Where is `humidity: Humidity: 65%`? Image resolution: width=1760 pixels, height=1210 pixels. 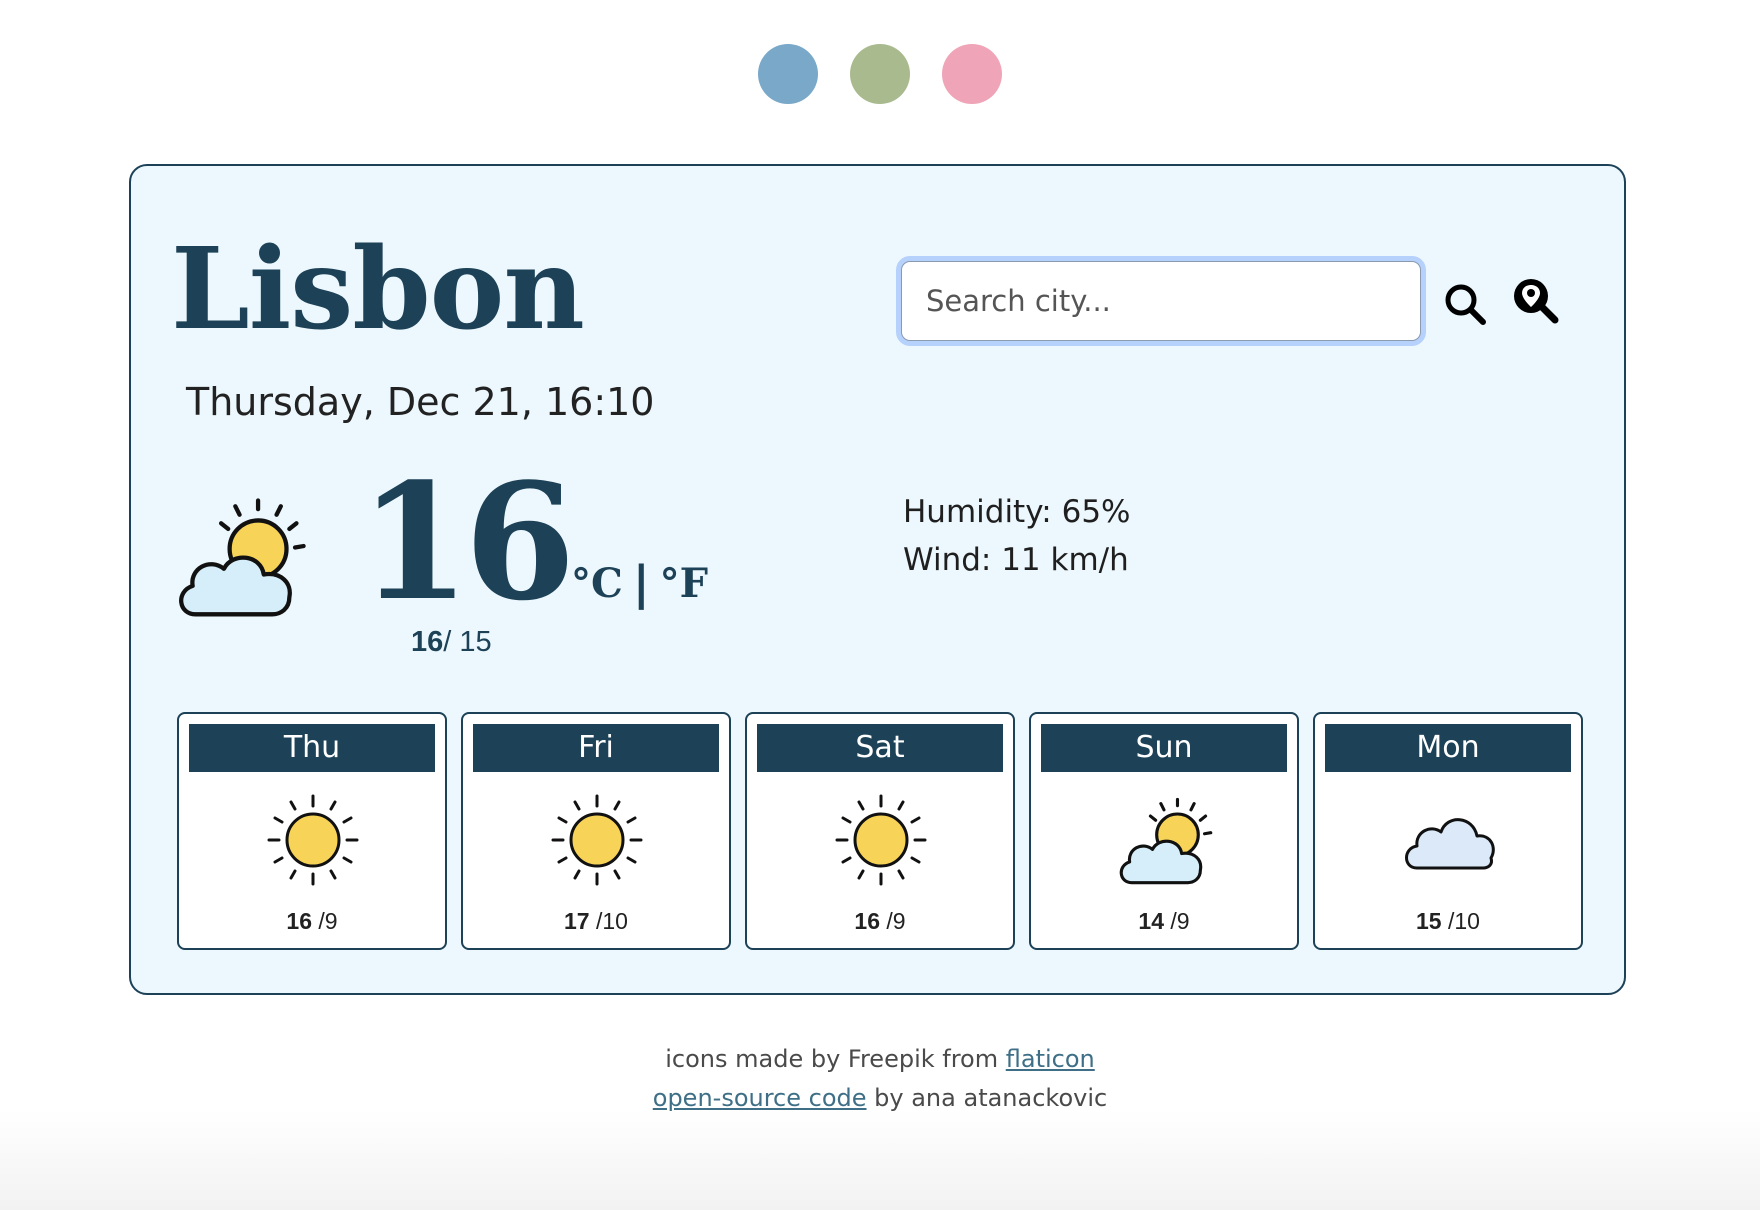
humidity: Humidity: 65% is located at coordinates (1017, 512).